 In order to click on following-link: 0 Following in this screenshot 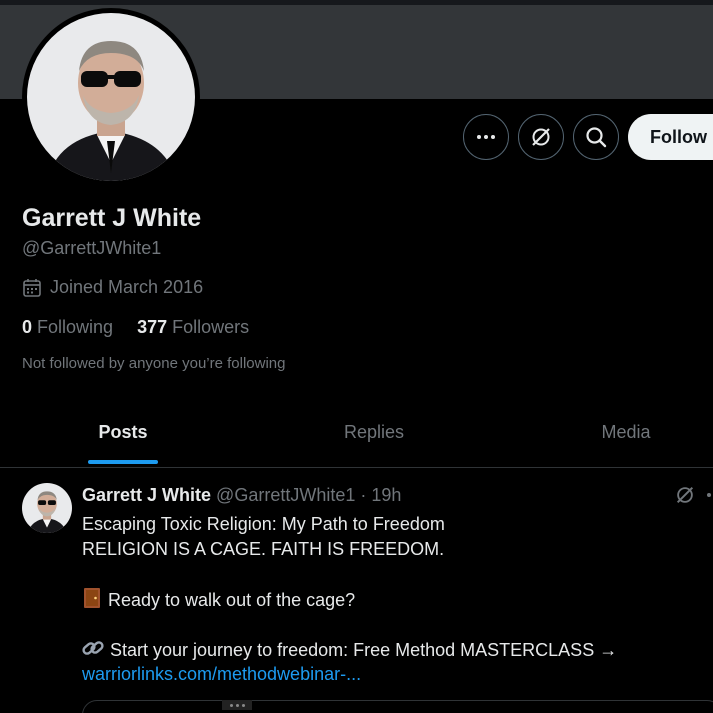, I will do `click(67, 327)`.